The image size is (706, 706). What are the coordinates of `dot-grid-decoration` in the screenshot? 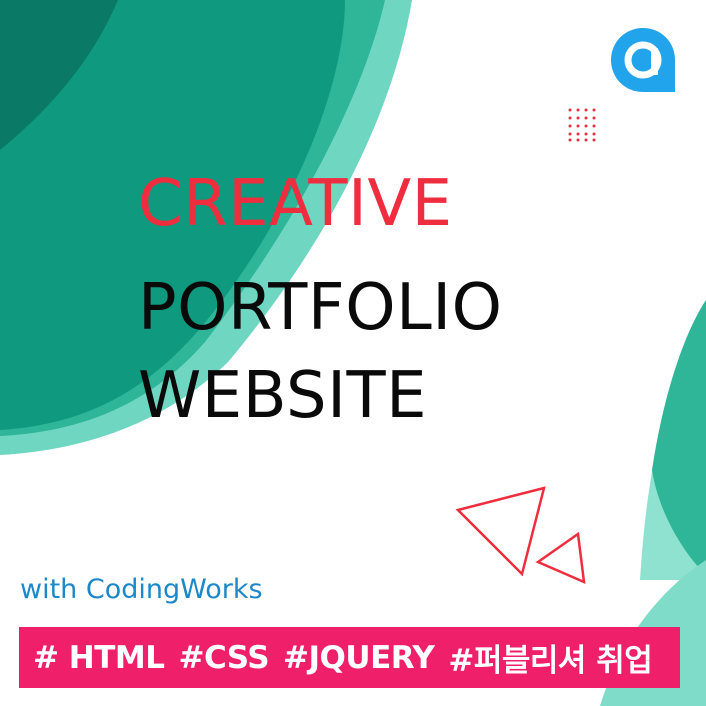 It's located at (582, 125).